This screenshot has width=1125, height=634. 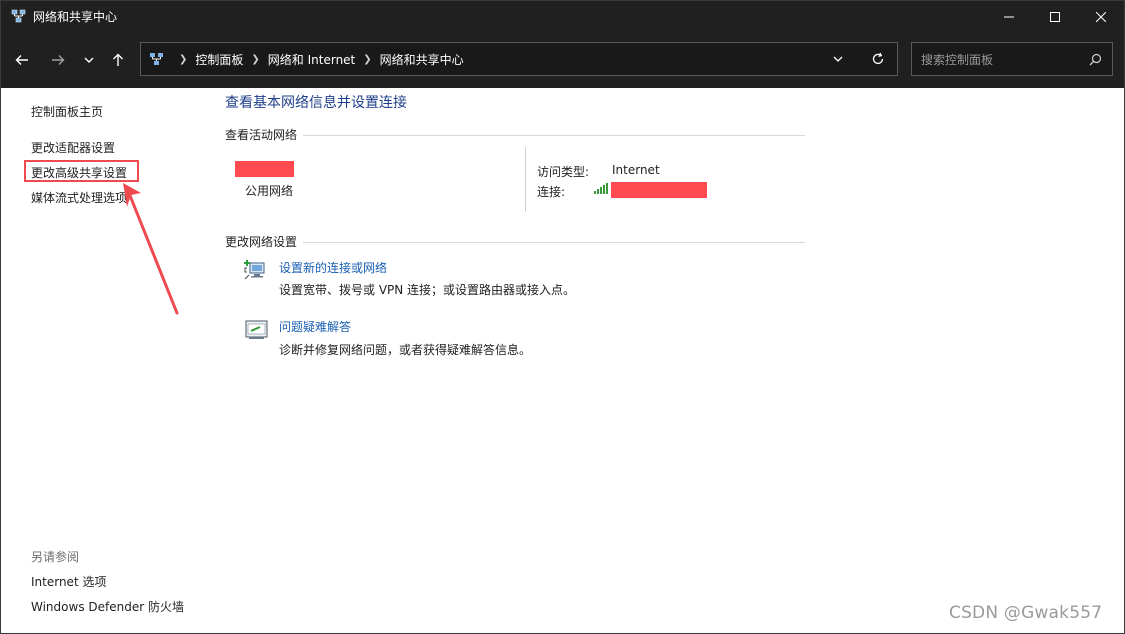 What do you see at coordinates (601, 188) in the screenshot?
I see `wifi-signal-icon` at bounding box center [601, 188].